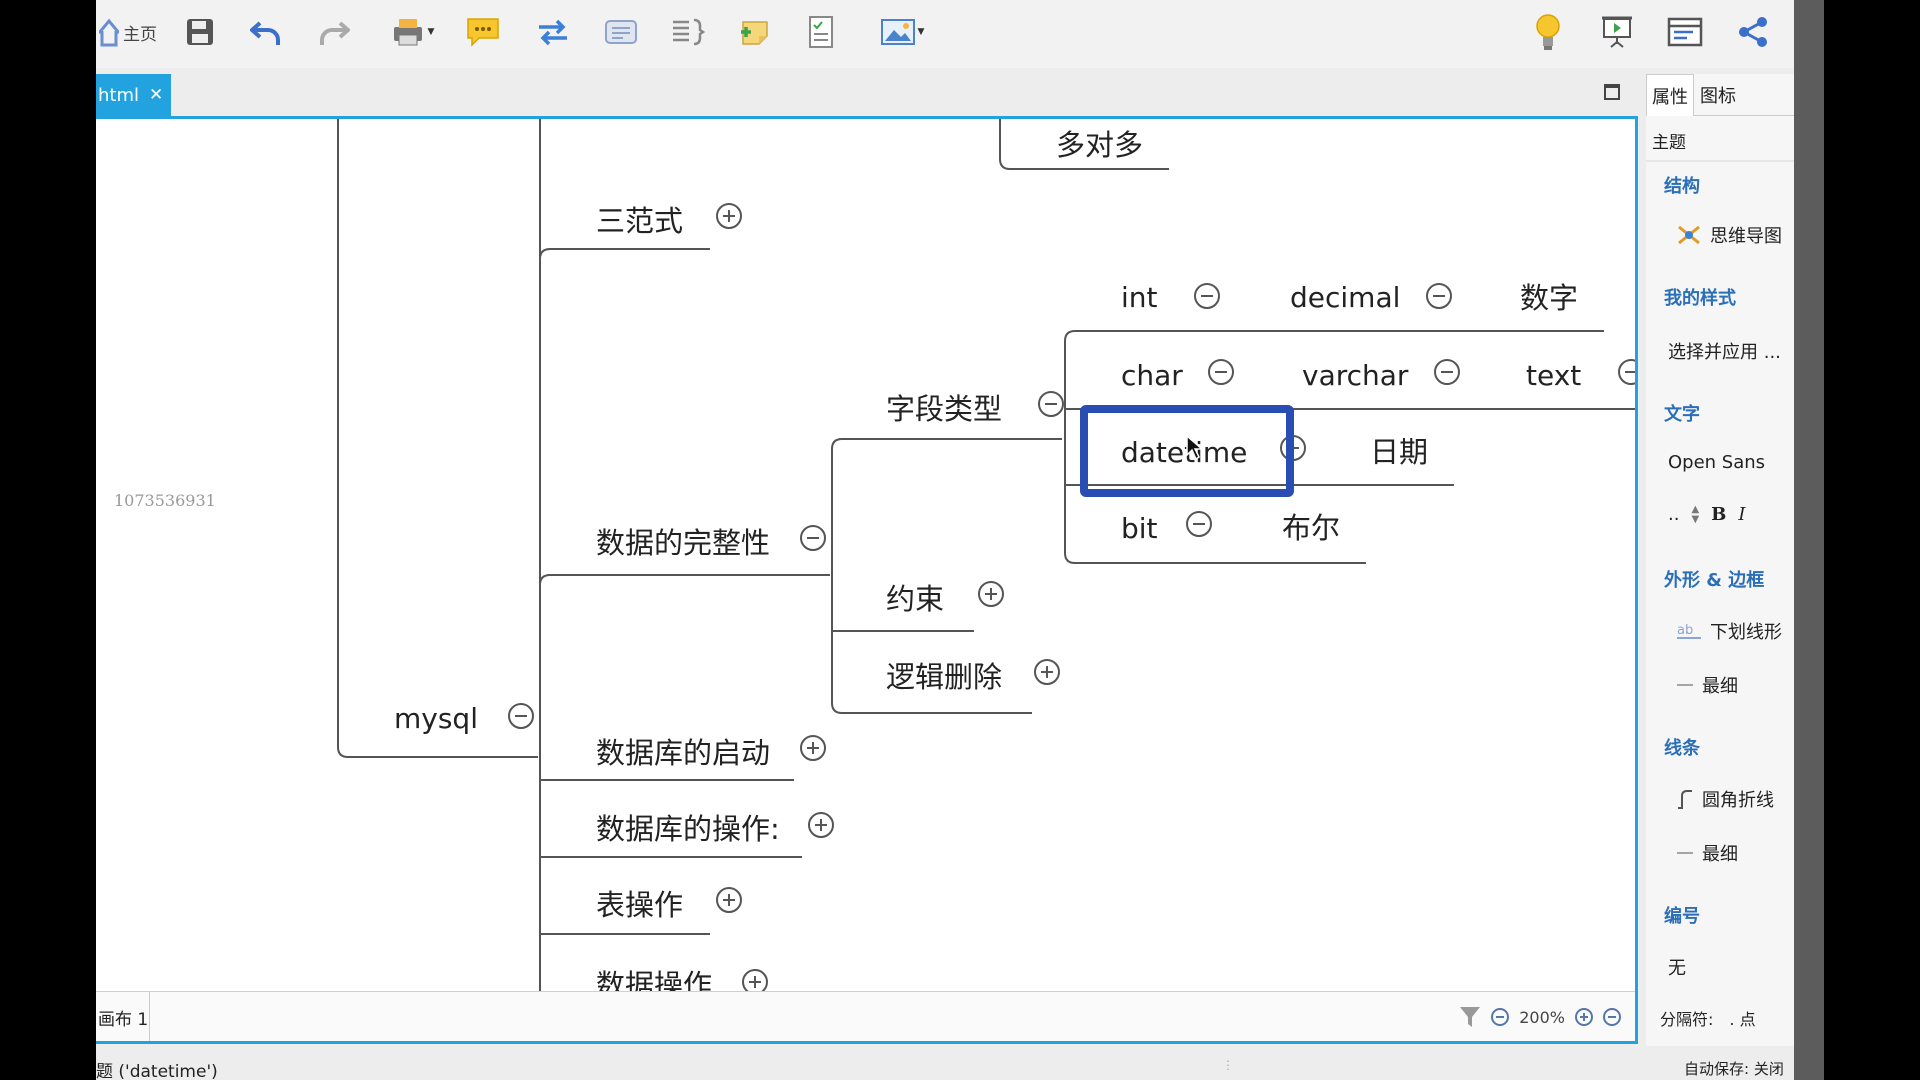  Describe the element at coordinates (915, 599) in the screenshot. I see `node-constraints: 约束` at that location.